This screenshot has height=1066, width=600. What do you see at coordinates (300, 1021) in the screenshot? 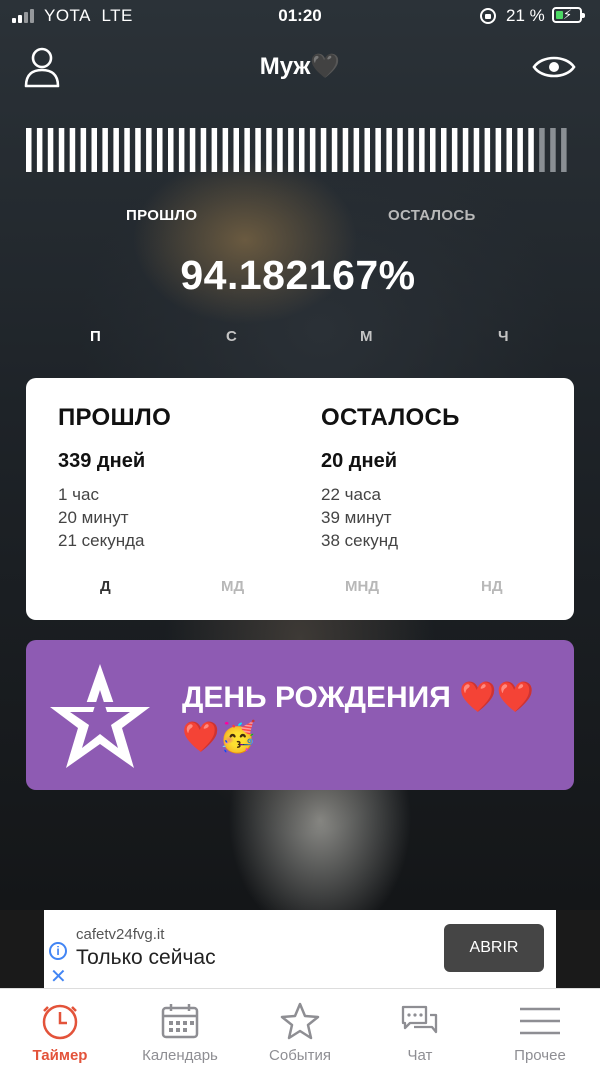
I see `star-icon` at bounding box center [300, 1021].